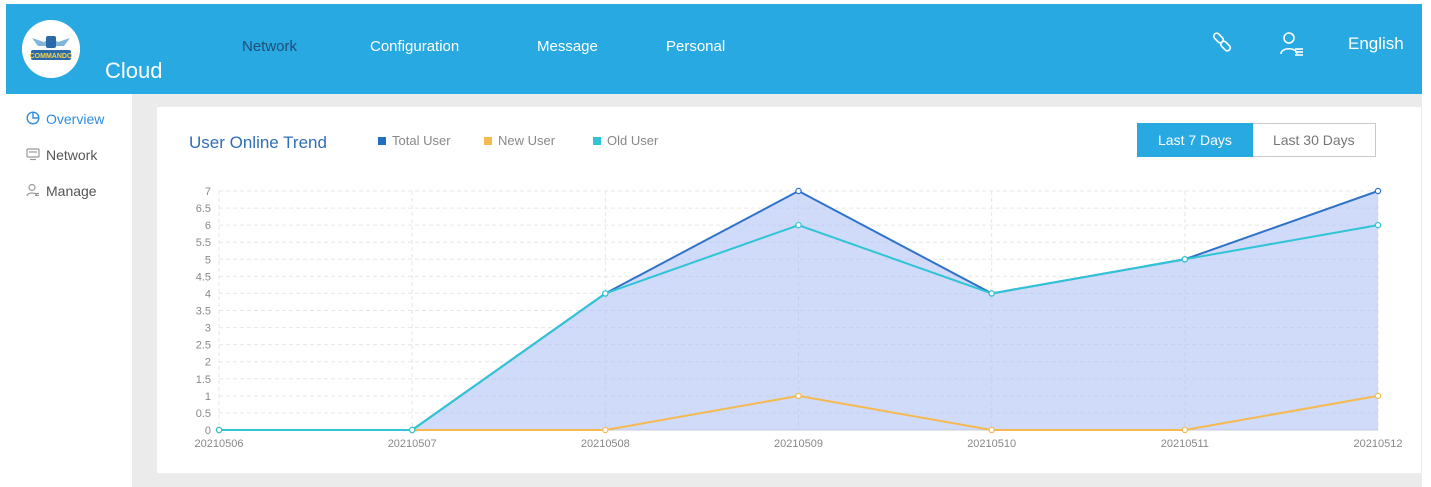 This screenshot has width=1431, height=487. What do you see at coordinates (208, 294) in the screenshot?
I see `y-tick-label: 4` at bounding box center [208, 294].